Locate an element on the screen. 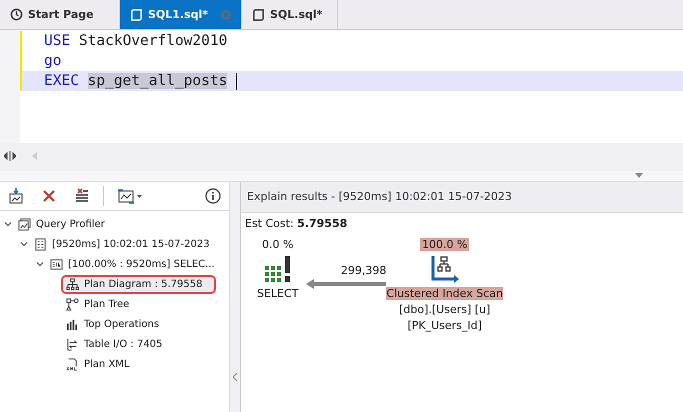 Image resolution: width=683 pixels, height=412 pixels. bar-chart-icon is located at coordinates (72, 324).